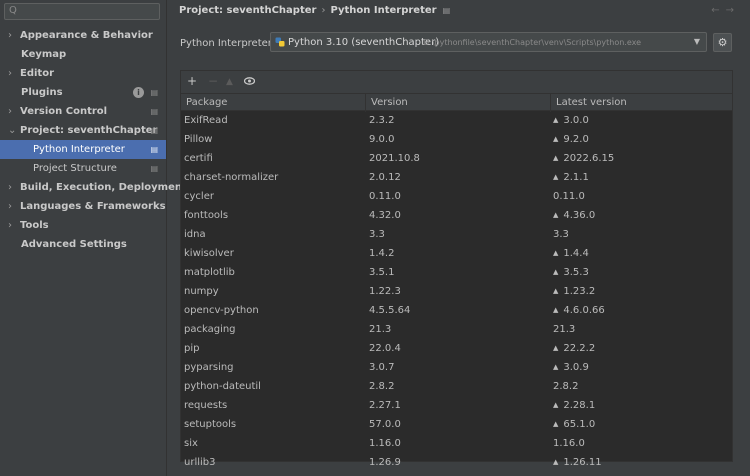 The width and height of the screenshot is (750, 476). What do you see at coordinates (385, 405) in the screenshot?
I see `package-version: 2.27.1` at bounding box center [385, 405].